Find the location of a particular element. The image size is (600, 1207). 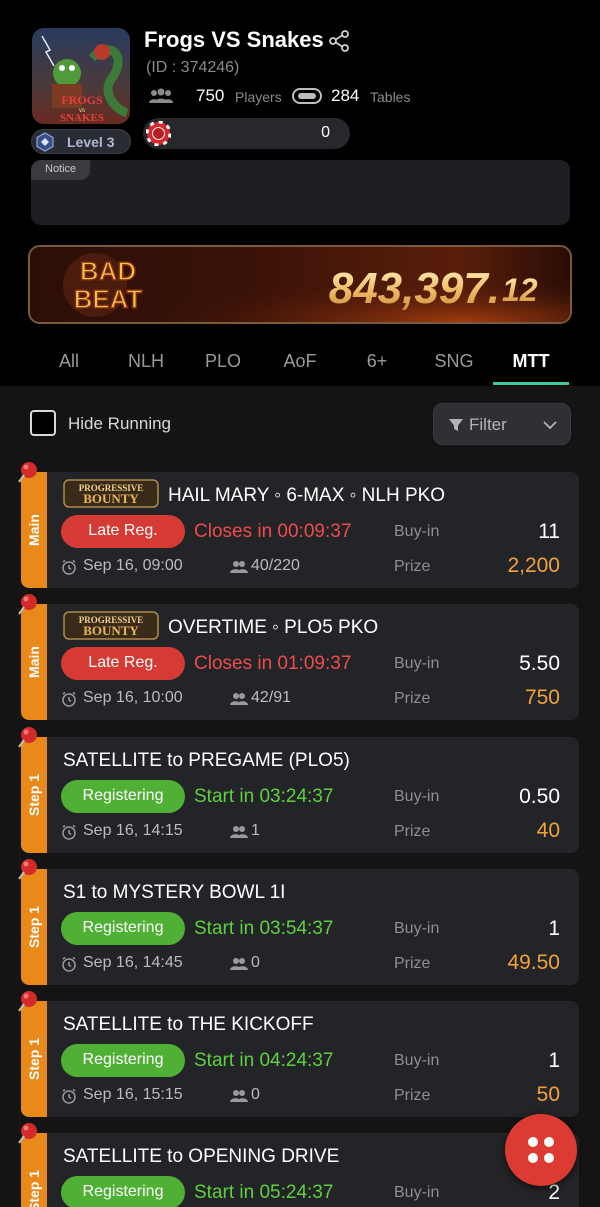

jackpot-amount: 843,397. is located at coordinates (414, 288).